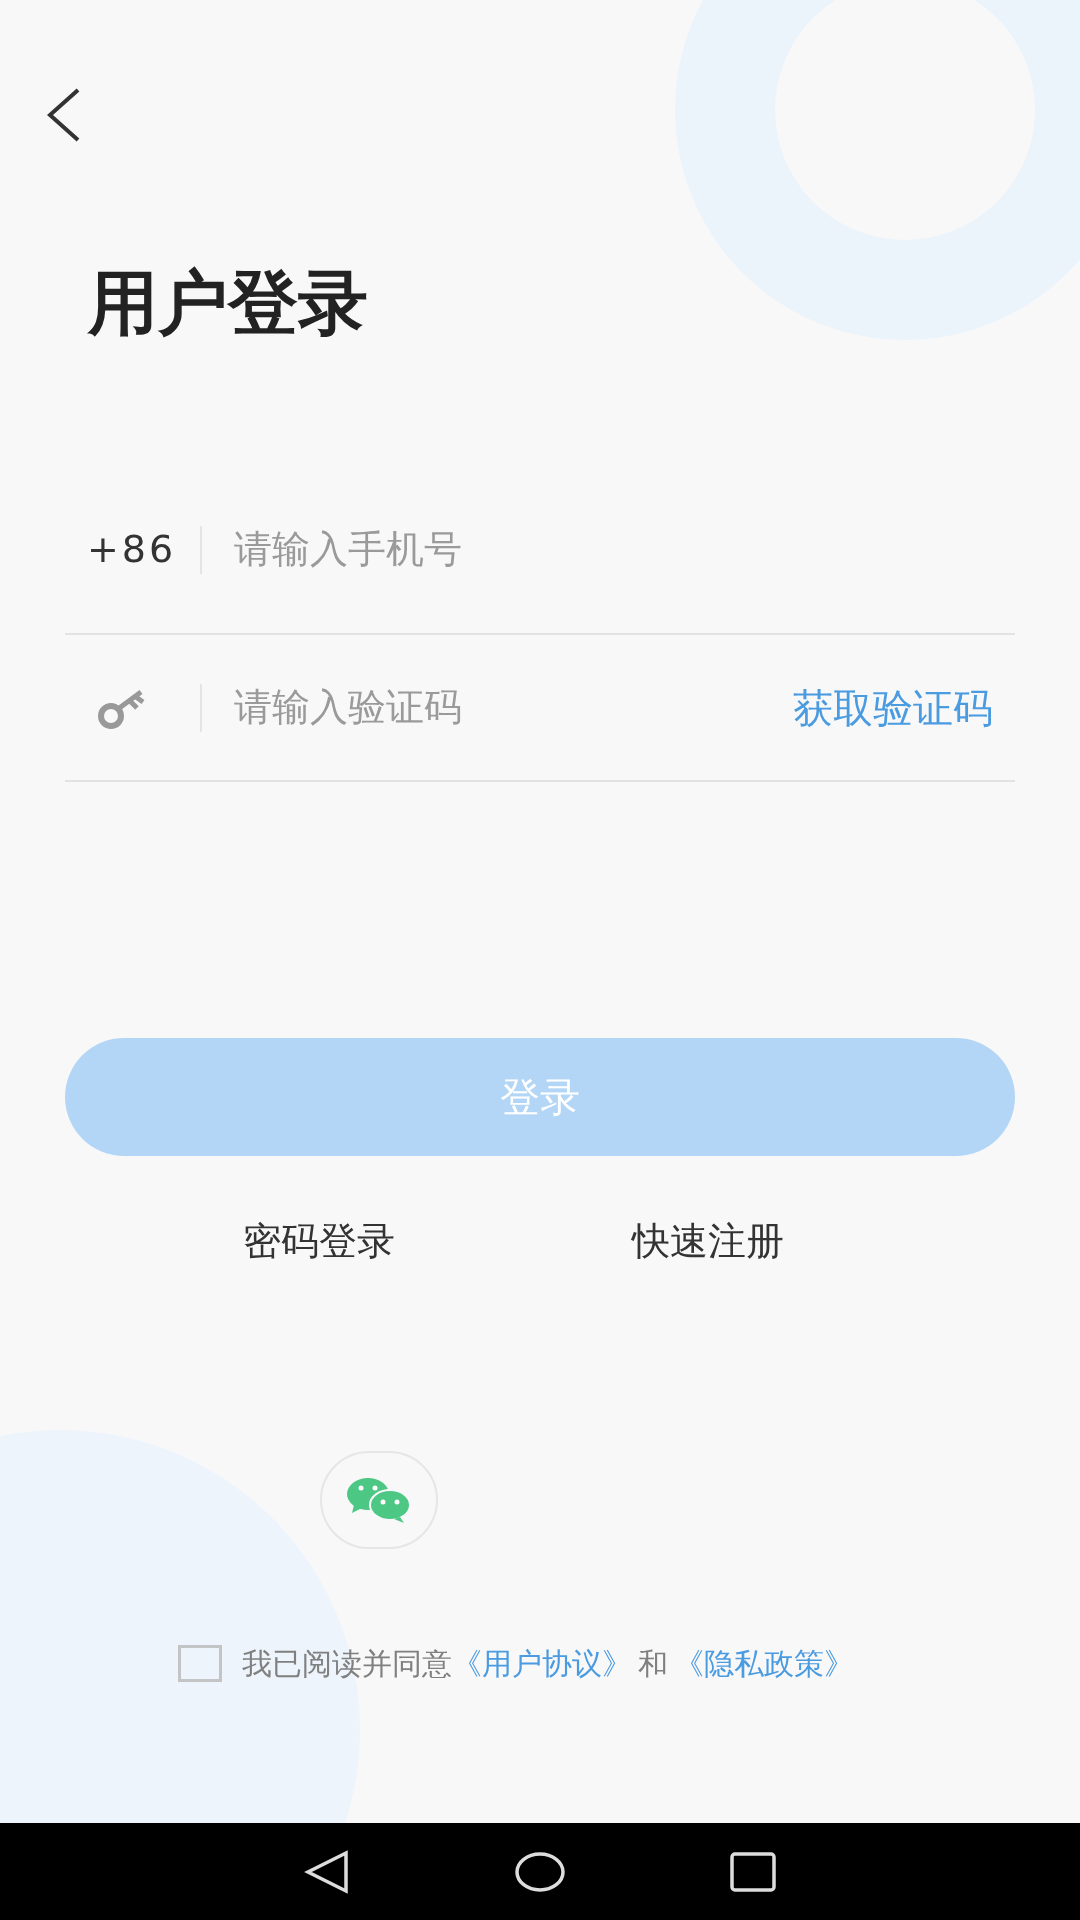 The image size is (1080, 1920). What do you see at coordinates (540, 1871) in the screenshot?
I see `home-icon` at bounding box center [540, 1871].